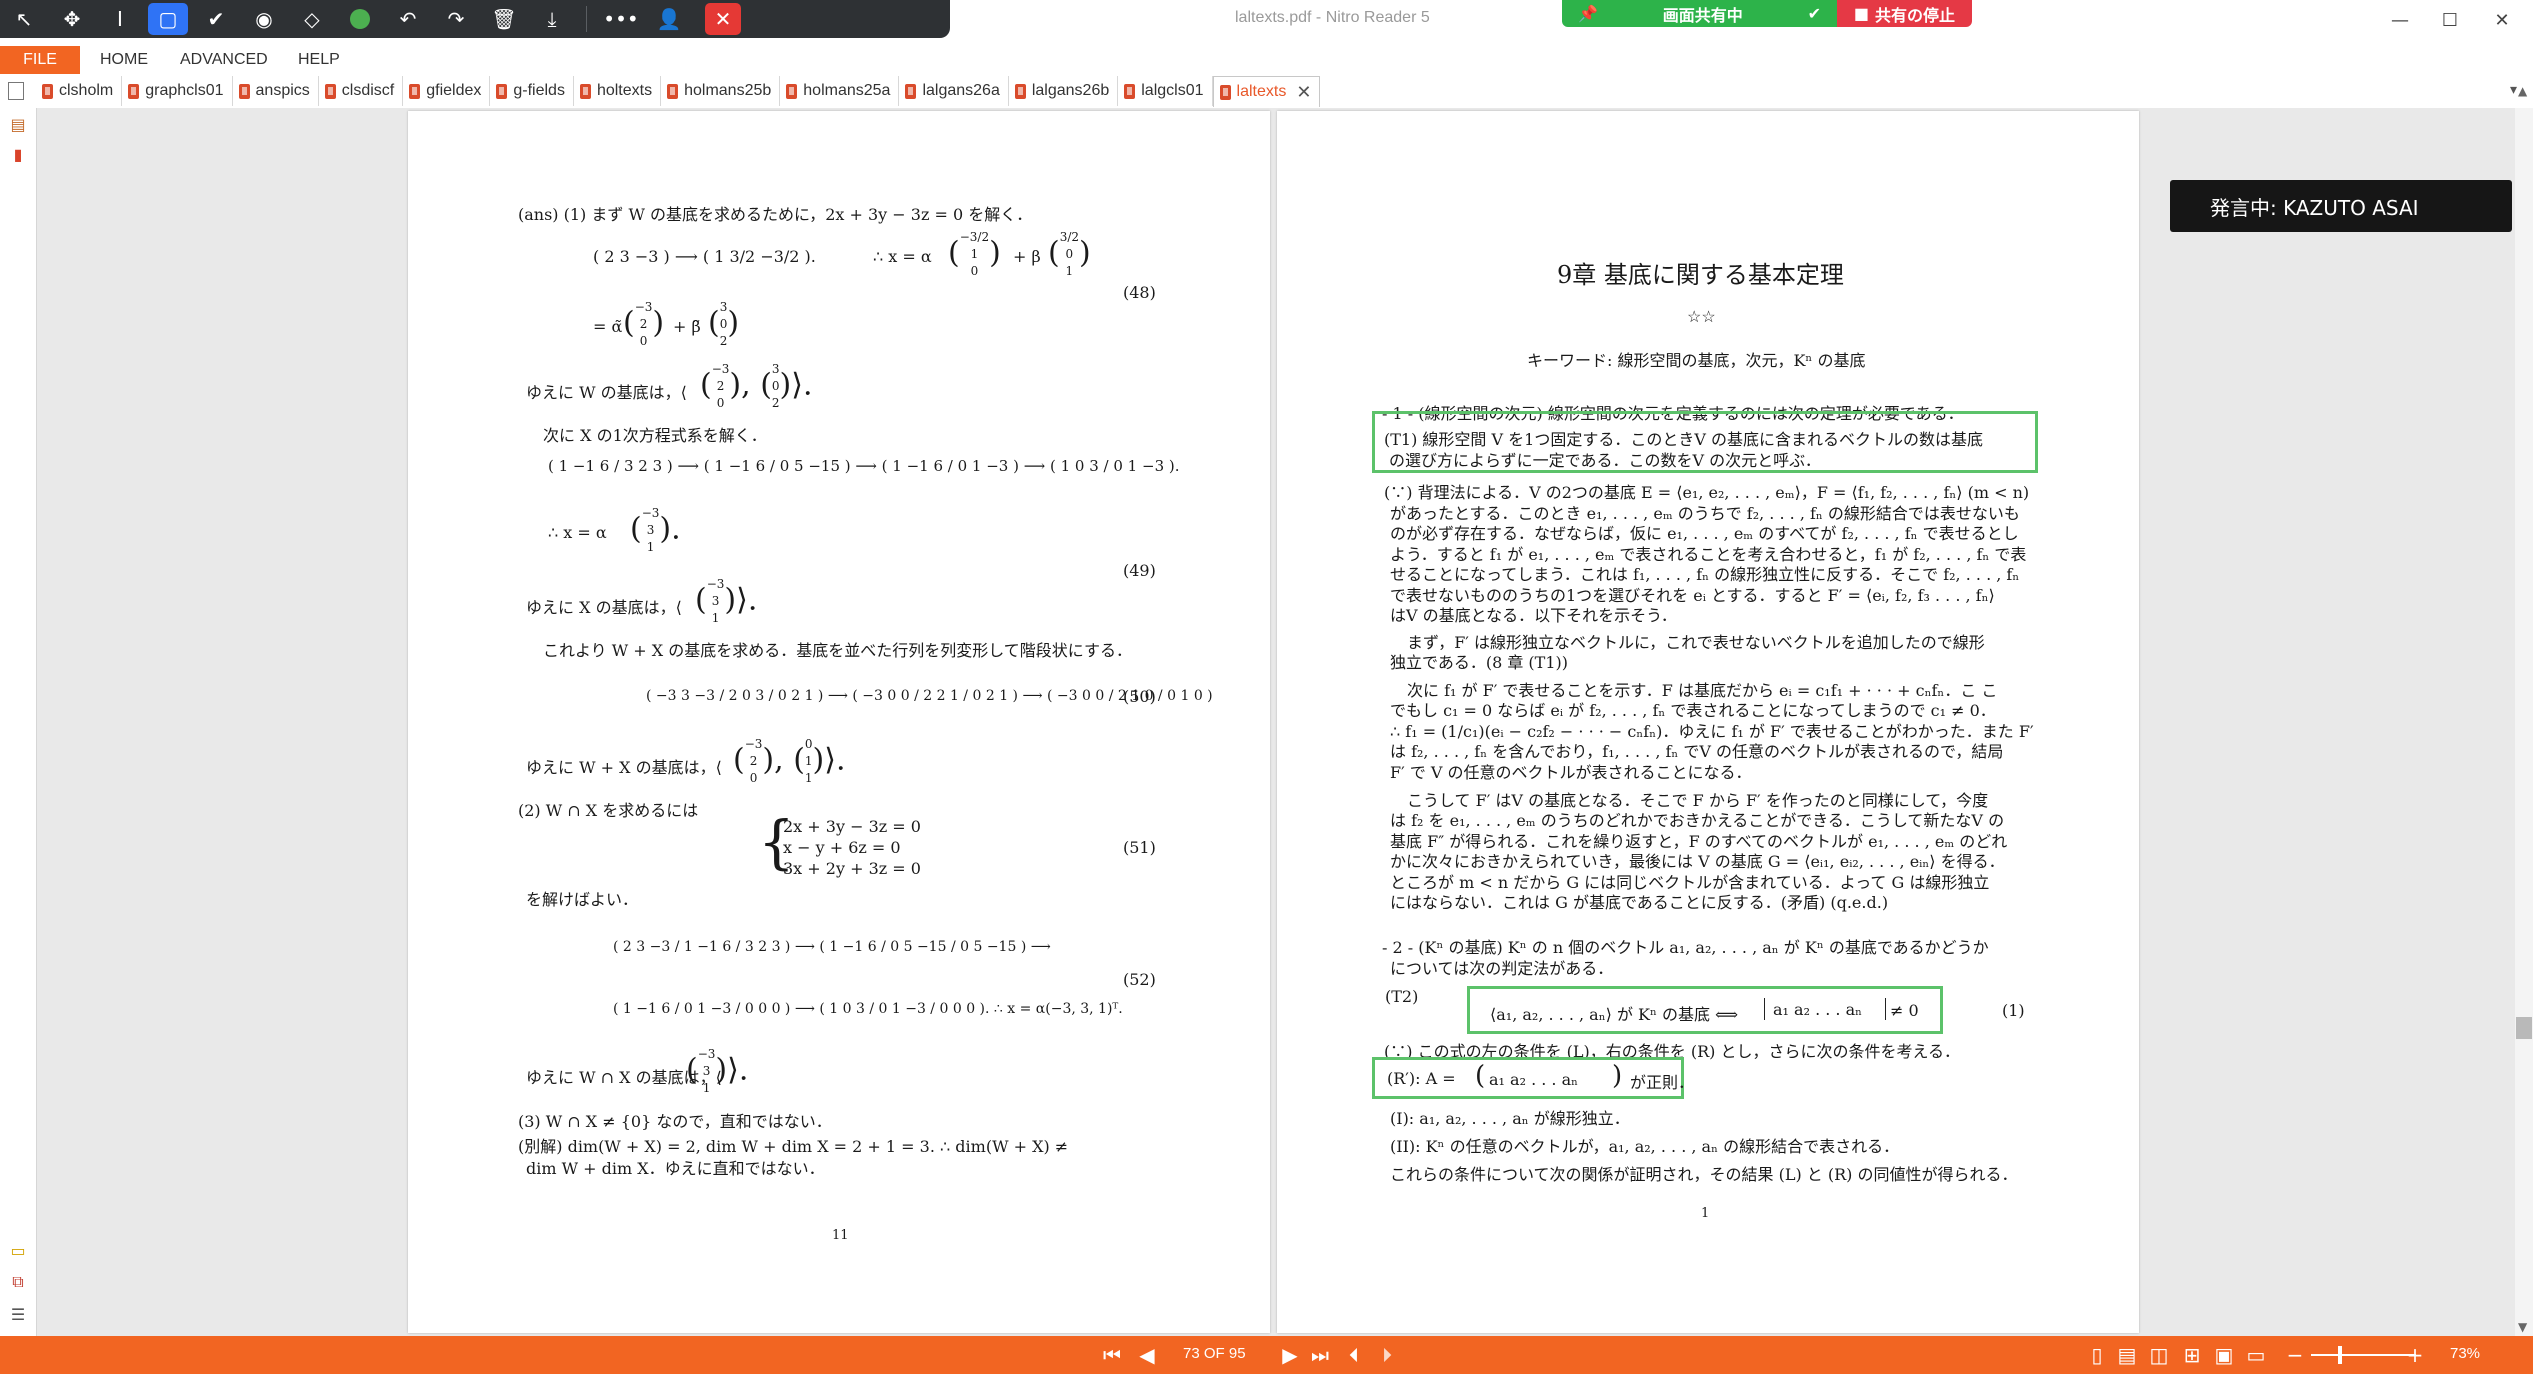 The height and width of the screenshot is (1374, 2533). Describe the element at coordinates (1320, 1355) in the screenshot. I see `last-page-icon: ⏭` at that location.